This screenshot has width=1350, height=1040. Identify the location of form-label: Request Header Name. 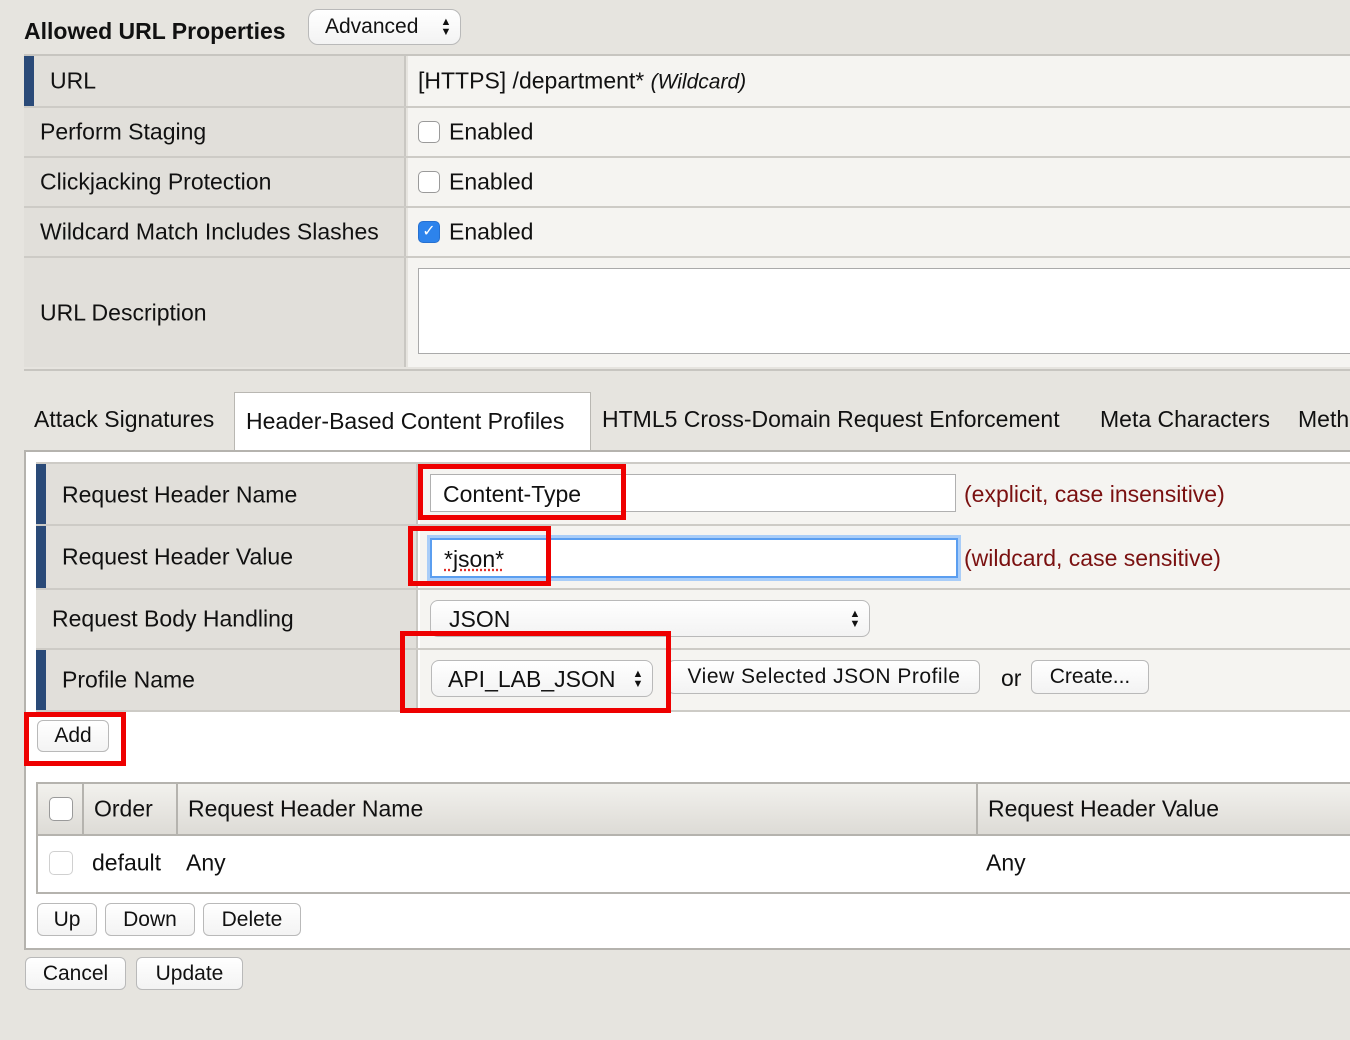
(180, 494).